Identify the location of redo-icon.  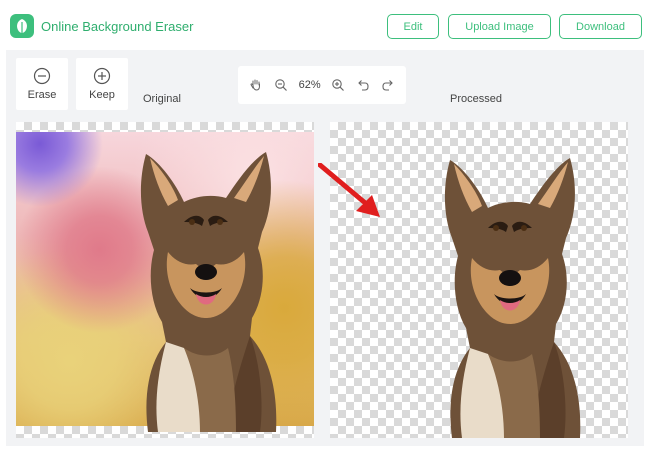
(388, 85).